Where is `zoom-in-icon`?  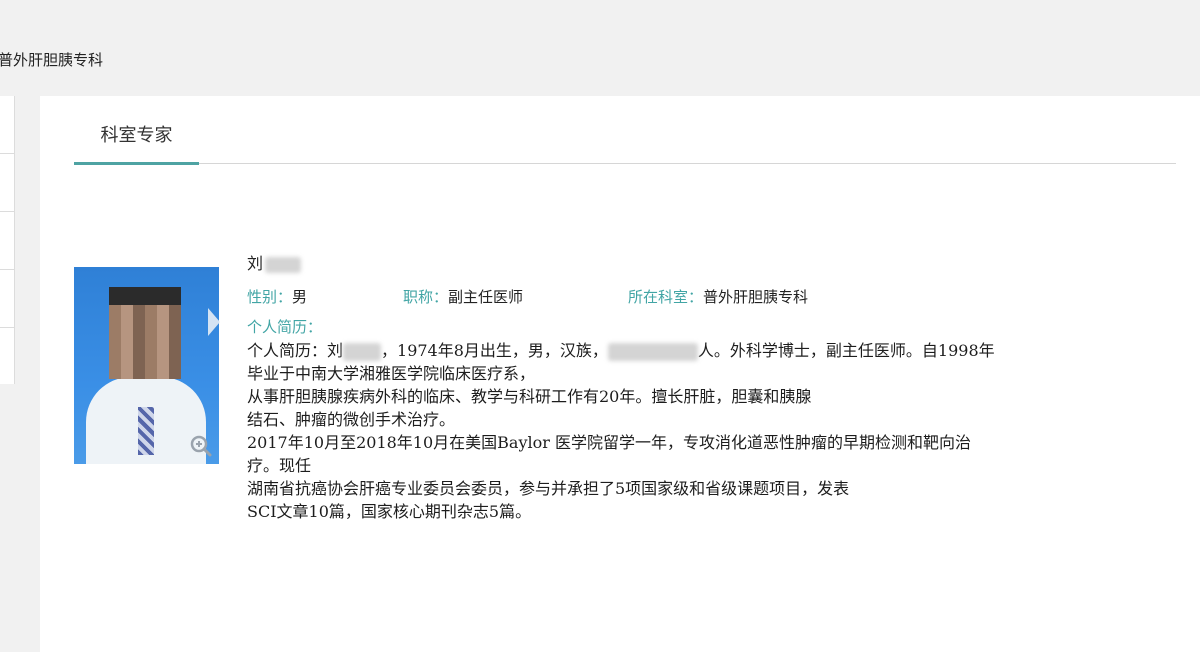
zoom-in-icon is located at coordinates (201, 446).